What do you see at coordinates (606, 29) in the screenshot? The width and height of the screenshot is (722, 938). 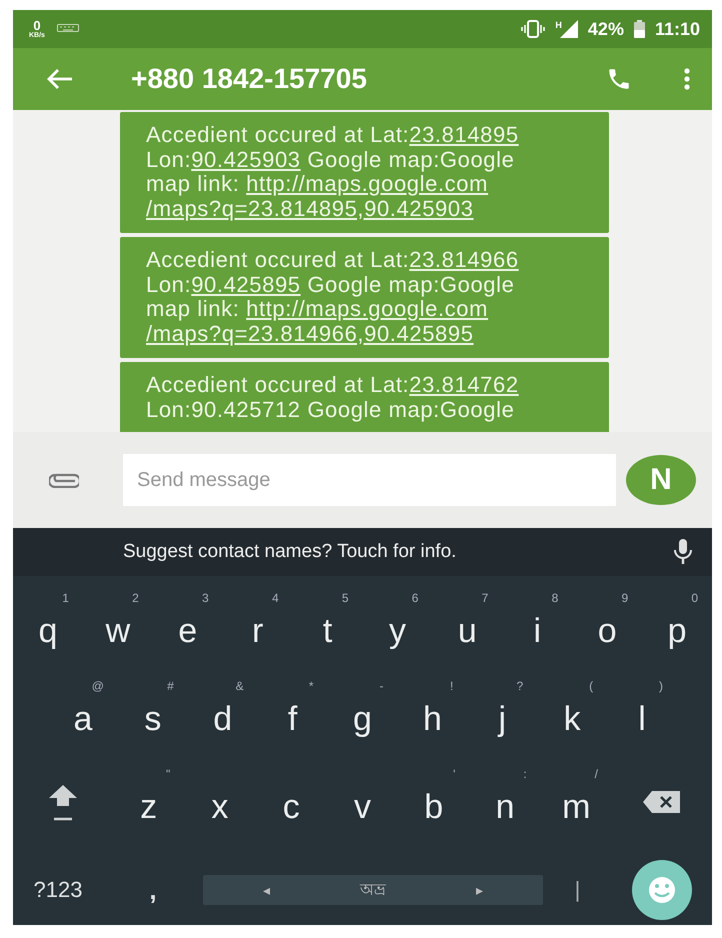 I see `battery-percent: 42%` at bounding box center [606, 29].